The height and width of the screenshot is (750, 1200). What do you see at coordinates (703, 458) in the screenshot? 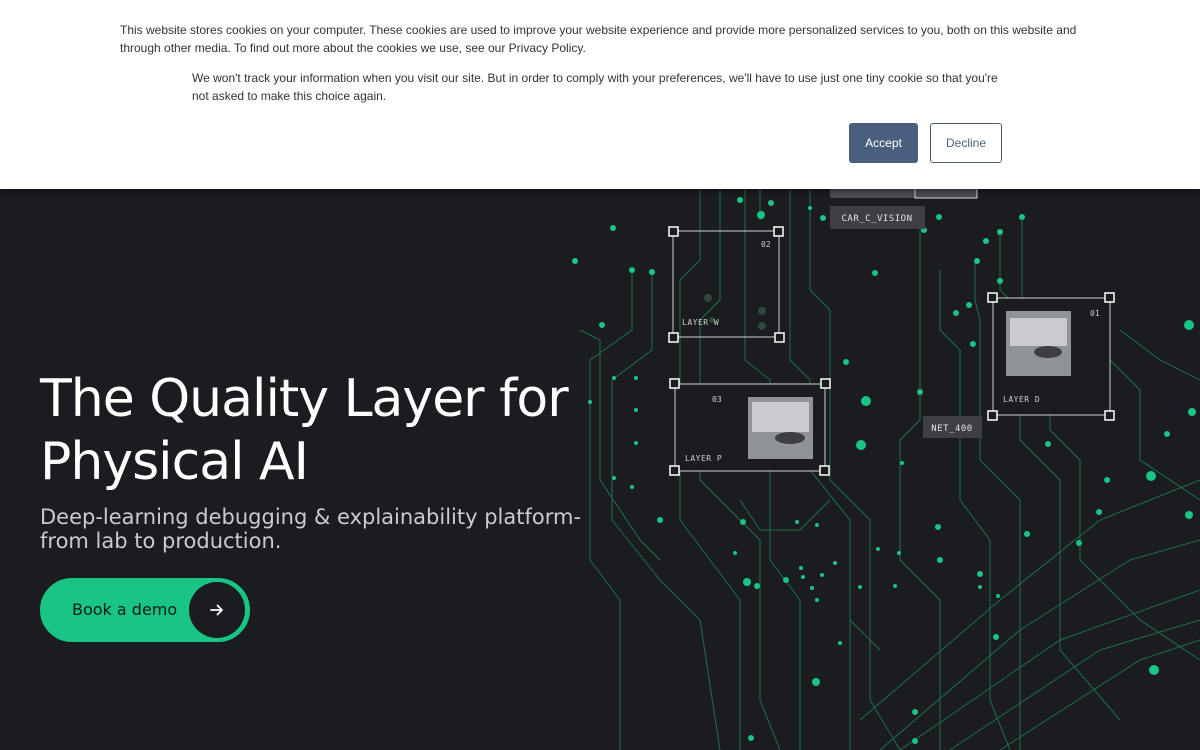
I see `layer-p-label: LAYER P` at bounding box center [703, 458].